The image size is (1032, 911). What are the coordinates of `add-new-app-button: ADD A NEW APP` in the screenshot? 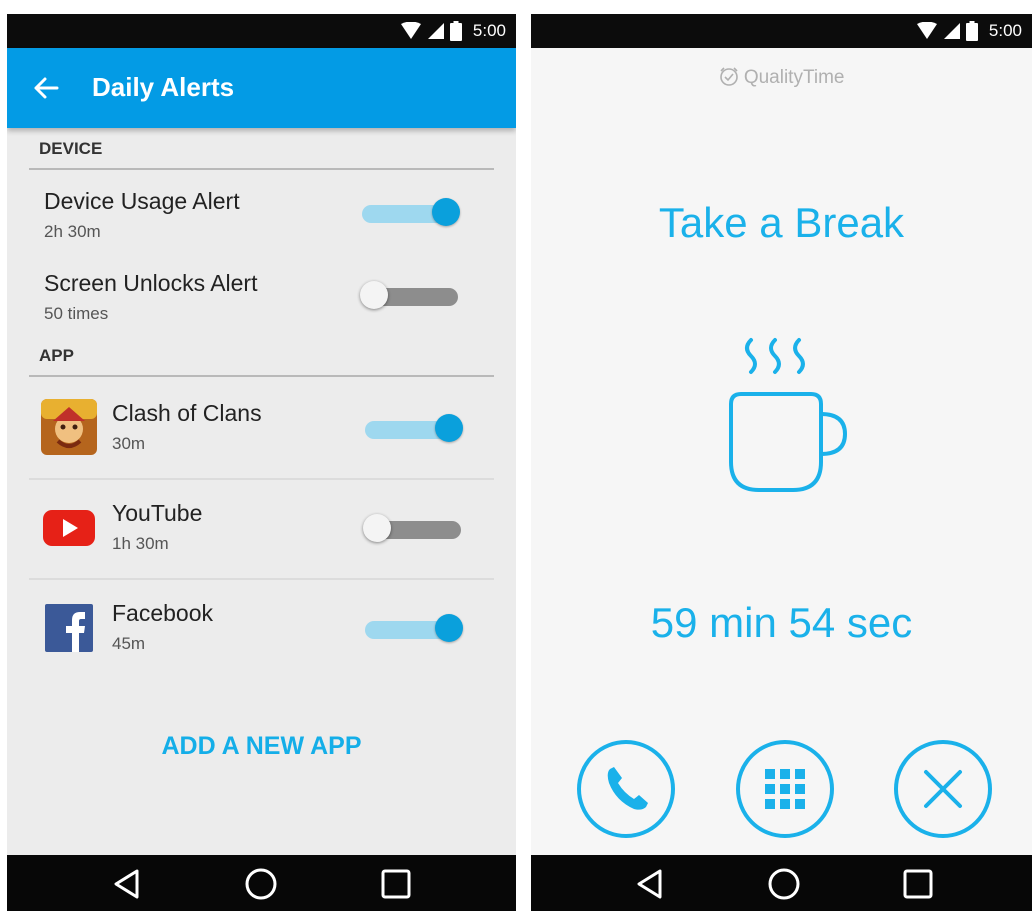 It's located at (261, 746).